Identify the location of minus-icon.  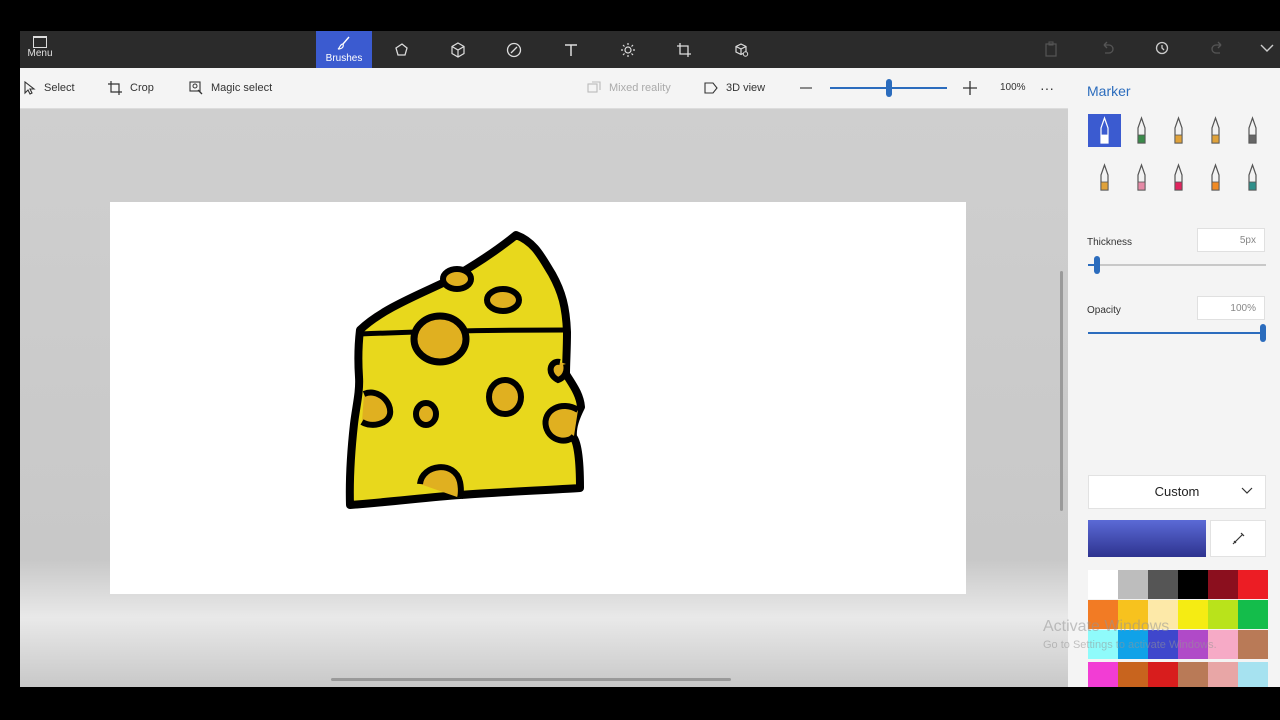
(806, 88).